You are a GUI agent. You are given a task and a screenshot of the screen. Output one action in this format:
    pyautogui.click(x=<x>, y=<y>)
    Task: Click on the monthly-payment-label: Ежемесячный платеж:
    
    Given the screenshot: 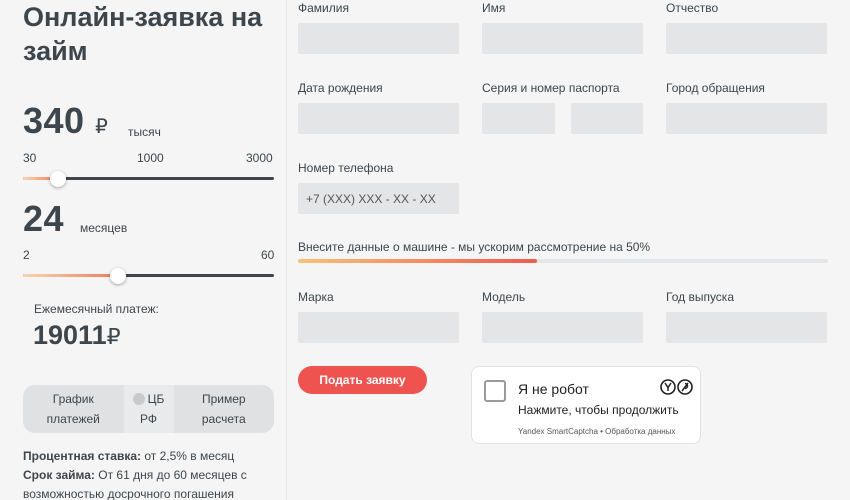 What is the action you would take?
    pyautogui.click(x=96, y=309)
    